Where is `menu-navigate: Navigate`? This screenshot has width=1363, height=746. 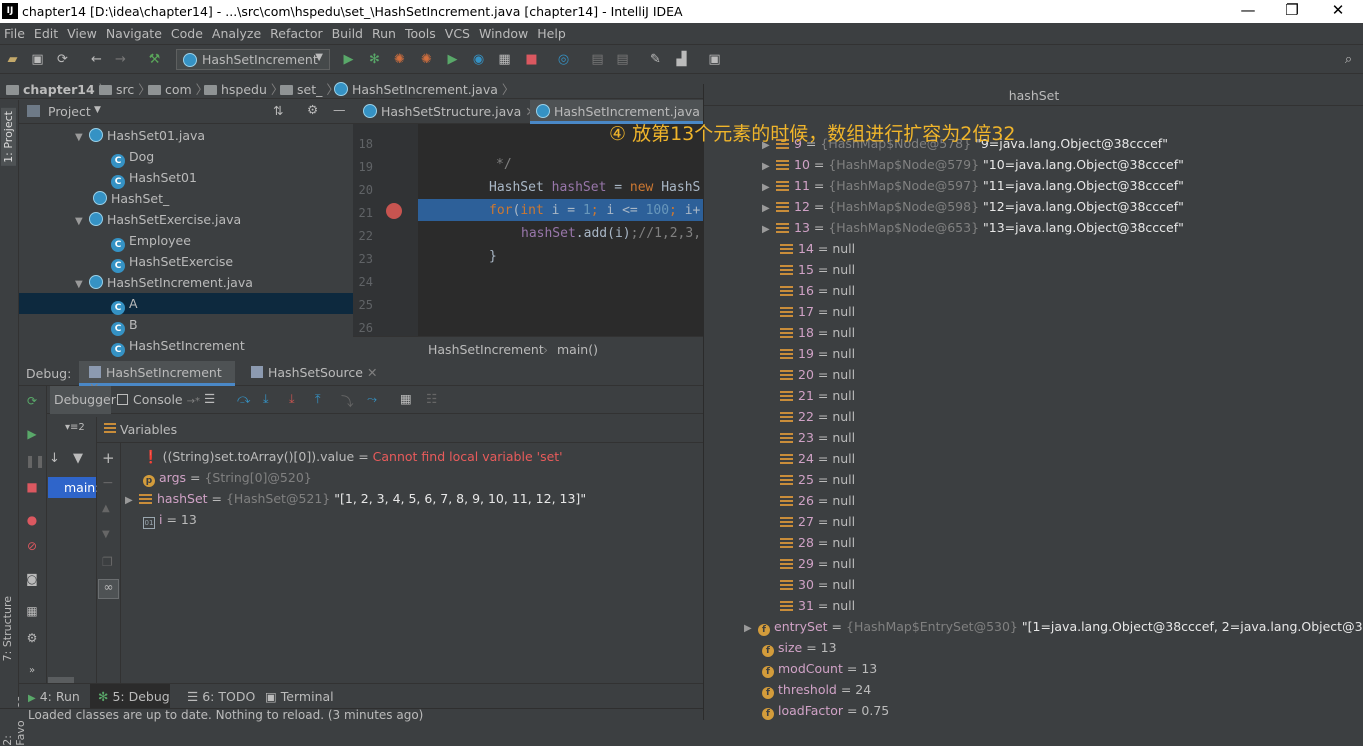 menu-navigate: Navigate is located at coordinates (134, 32).